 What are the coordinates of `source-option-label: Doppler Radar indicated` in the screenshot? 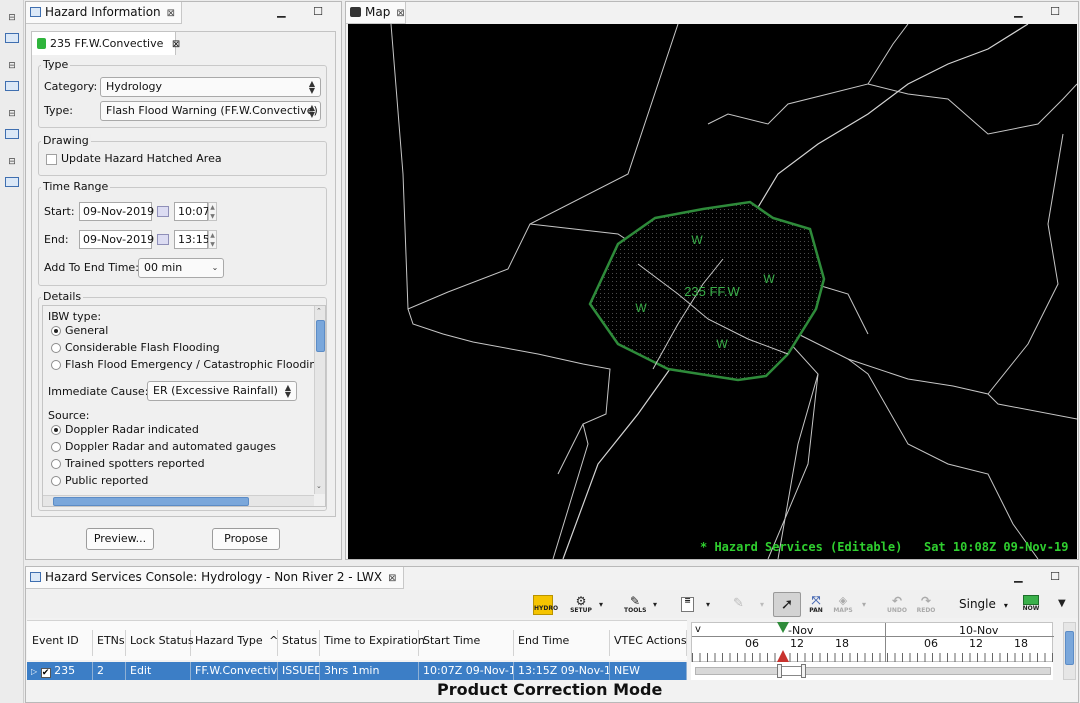 It's located at (132, 429).